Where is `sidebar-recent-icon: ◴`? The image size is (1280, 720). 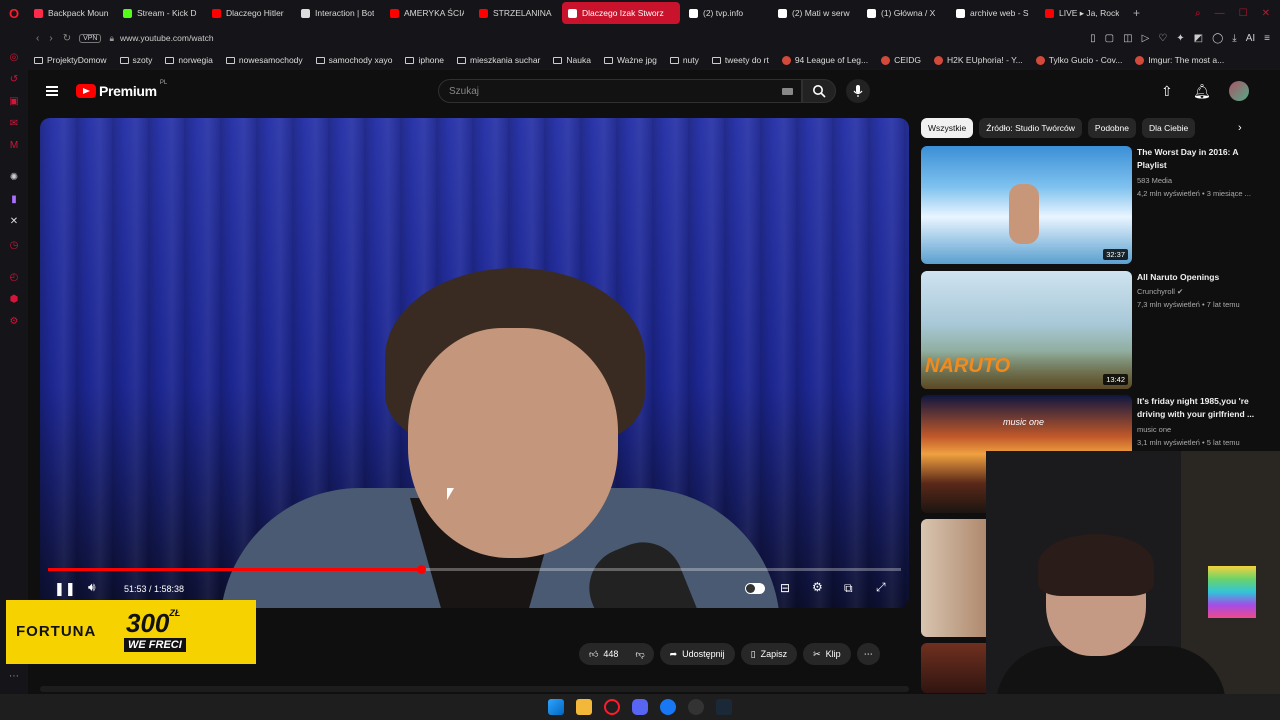
sidebar-recent-icon: ◴ is located at coordinates (14, 278).